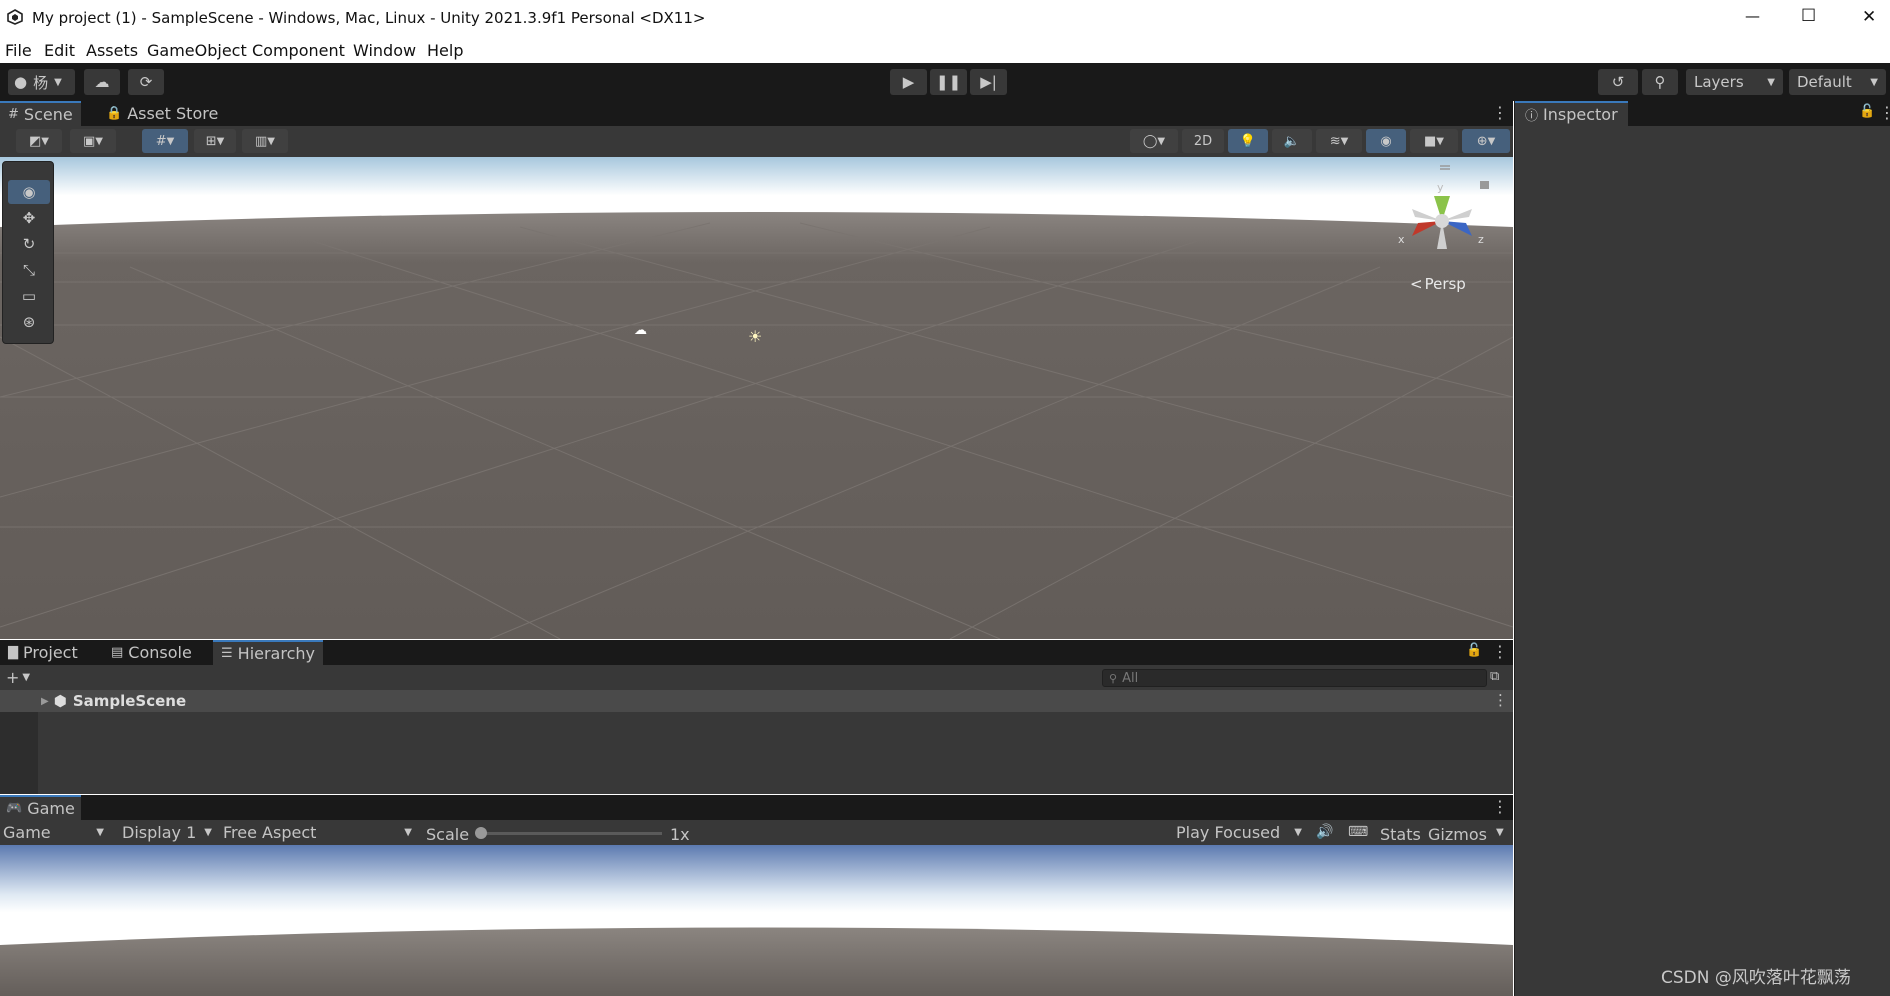  I want to click on tab-console: ▤ Console, so click(151, 652).